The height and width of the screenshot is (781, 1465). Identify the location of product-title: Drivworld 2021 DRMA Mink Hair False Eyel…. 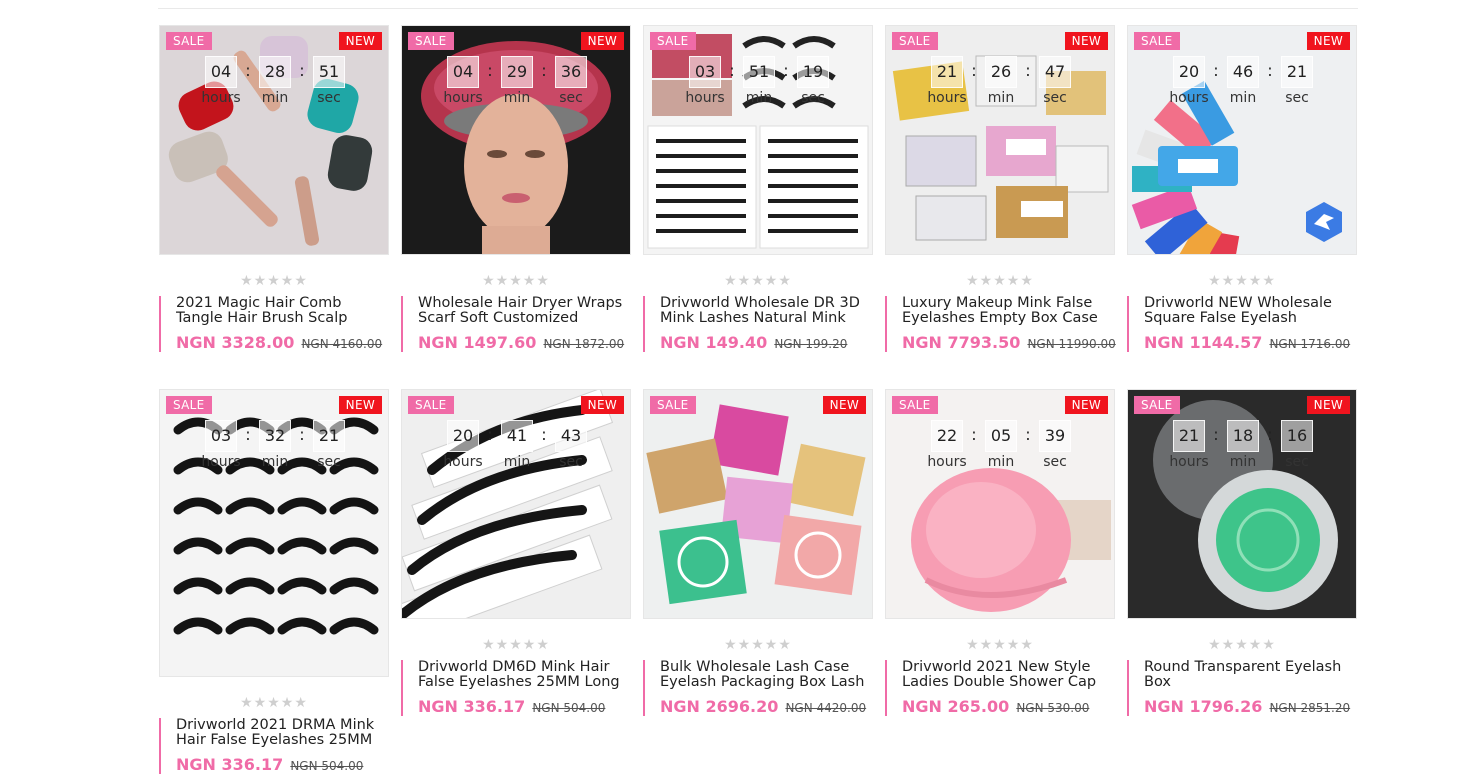
(282, 733).